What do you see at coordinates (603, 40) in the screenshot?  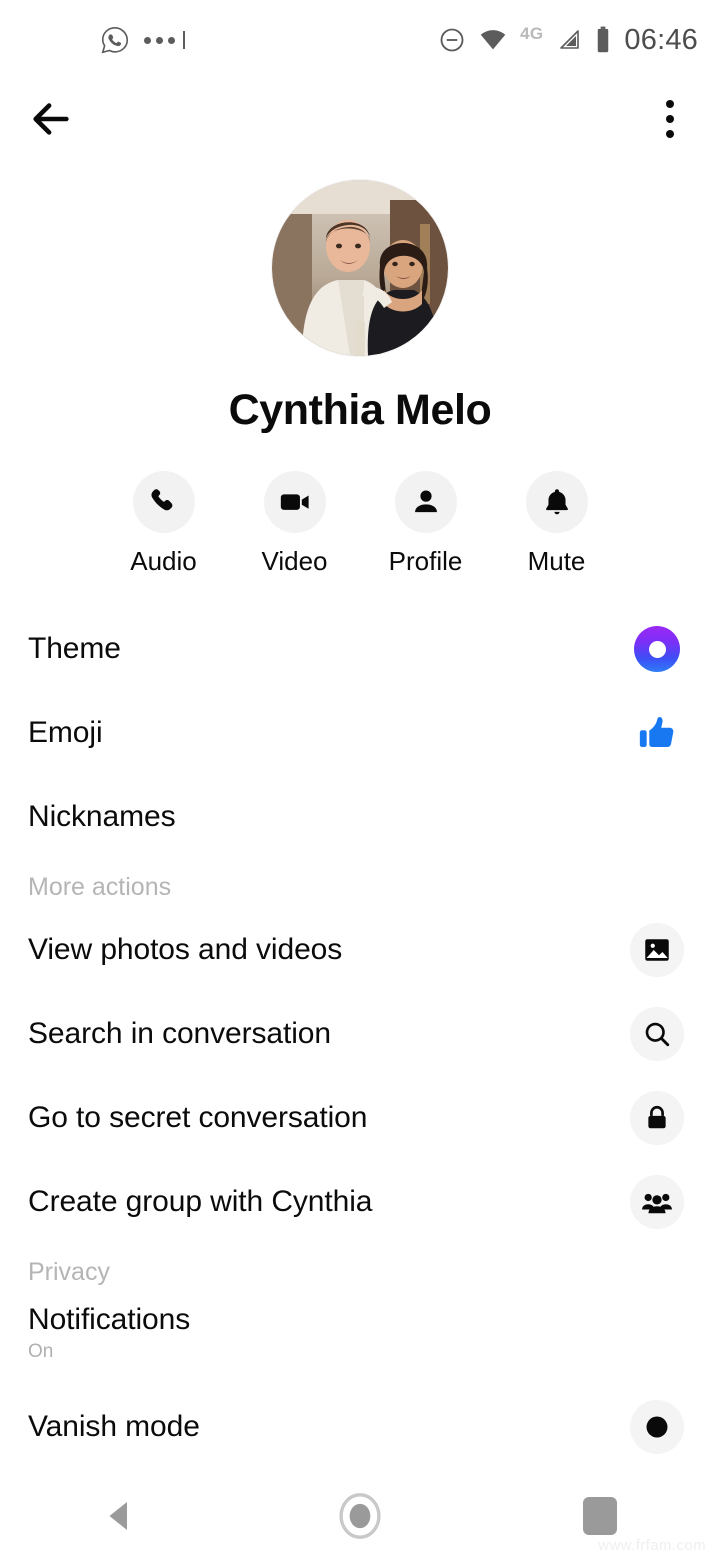 I see `battery-icon` at bounding box center [603, 40].